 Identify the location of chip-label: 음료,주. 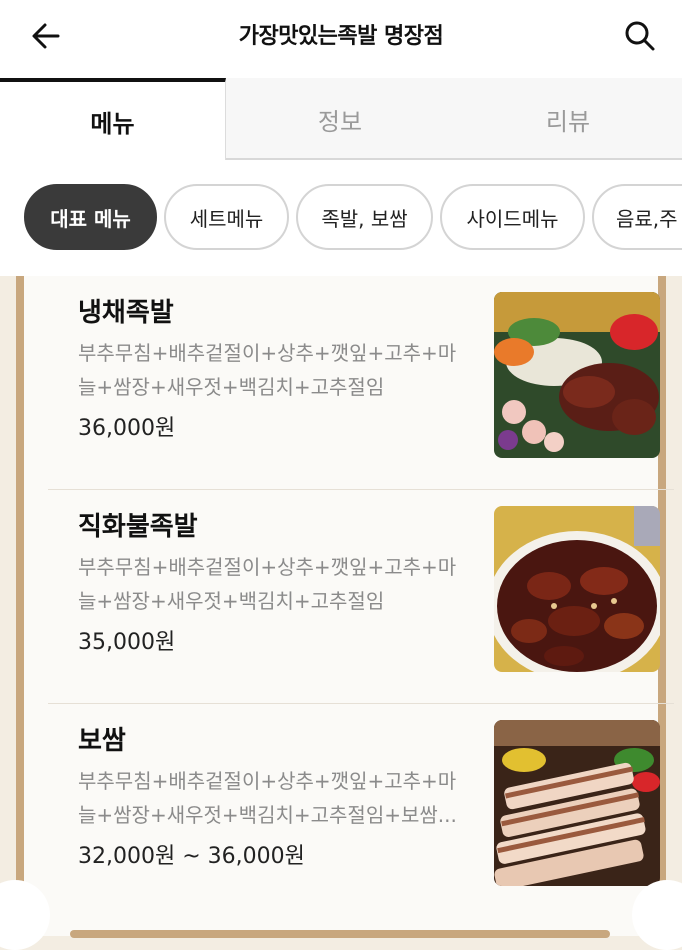
(647, 218).